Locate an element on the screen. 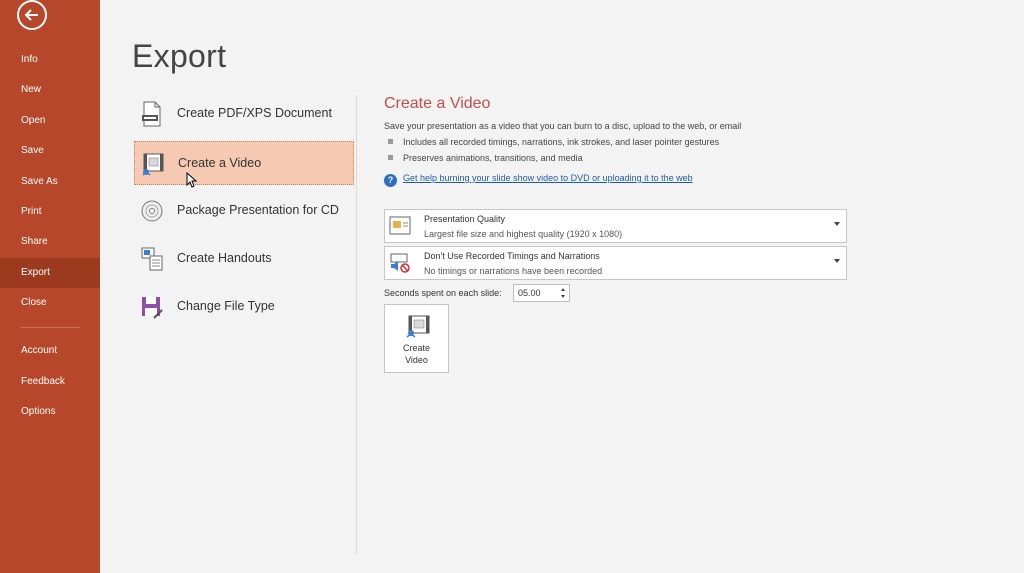 The image size is (1024, 573). nav-close: Close is located at coordinates (50, 303).